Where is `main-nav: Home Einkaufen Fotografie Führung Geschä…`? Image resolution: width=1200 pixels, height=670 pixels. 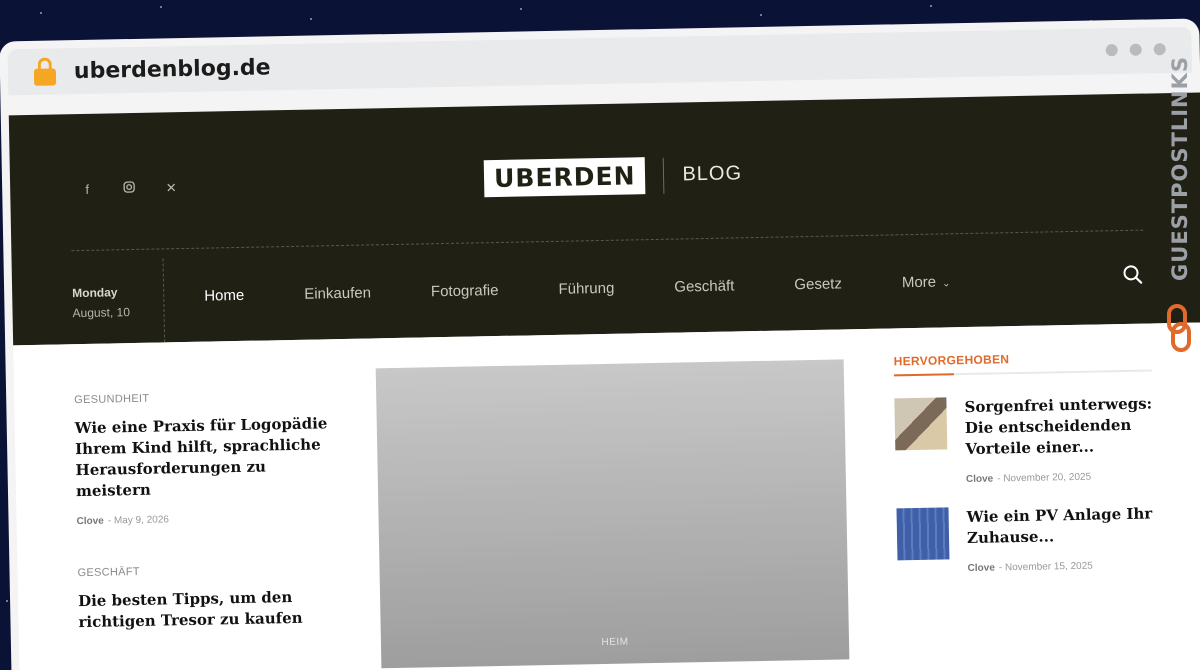
main-nav: Home Einkaufen Fotografie Führung Geschä… is located at coordinates (607, 288).